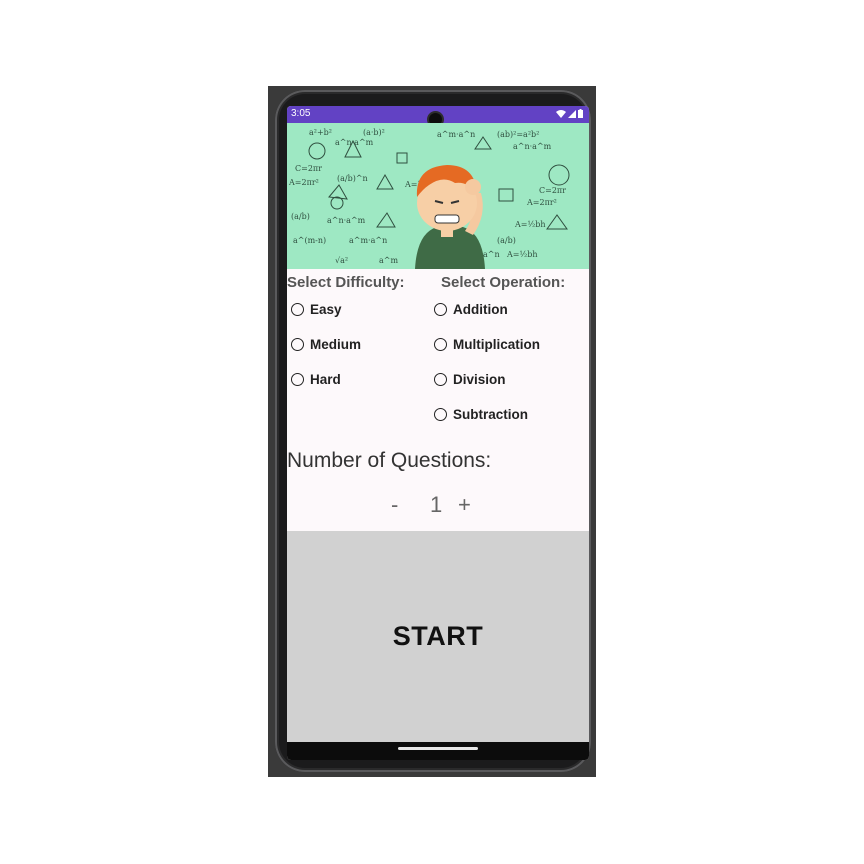  What do you see at coordinates (341, 260) in the screenshot?
I see `svg-text: √a²` at bounding box center [341, 260].